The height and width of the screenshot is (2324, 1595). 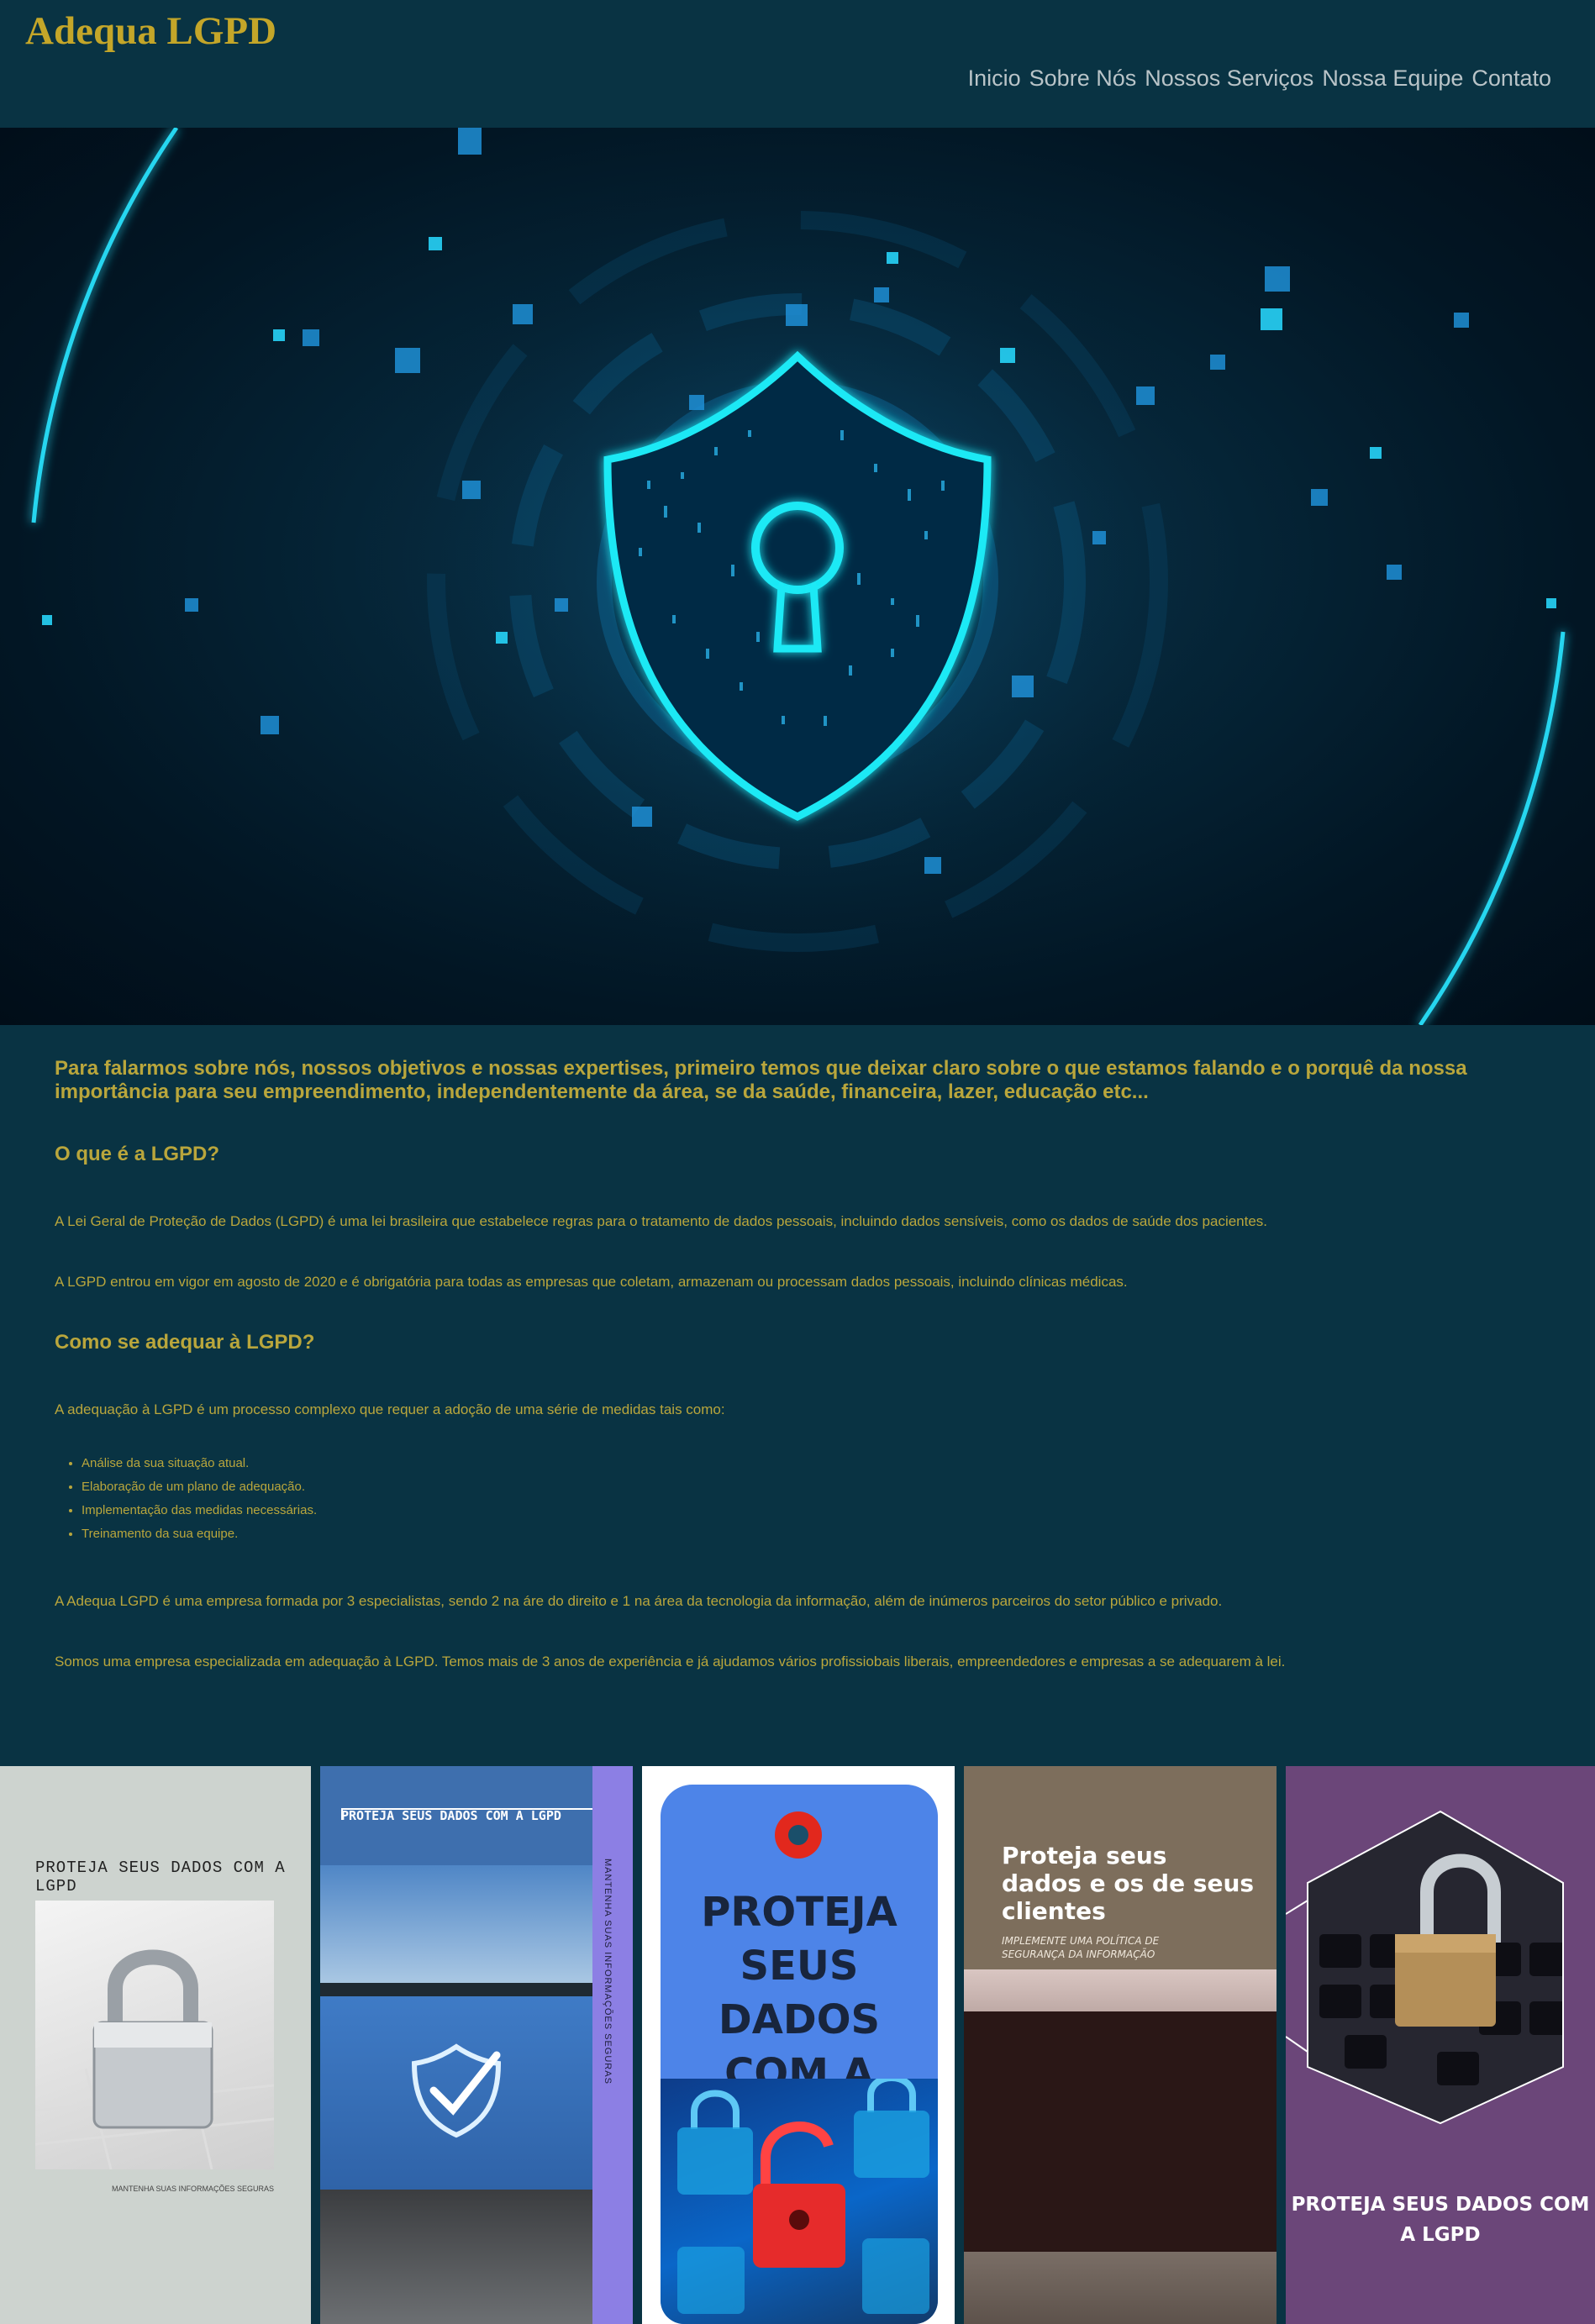 What do you see at coordinates (456, 1924) in the screenshot?
I see `sky-photo` at bounding box center [456, 1924].